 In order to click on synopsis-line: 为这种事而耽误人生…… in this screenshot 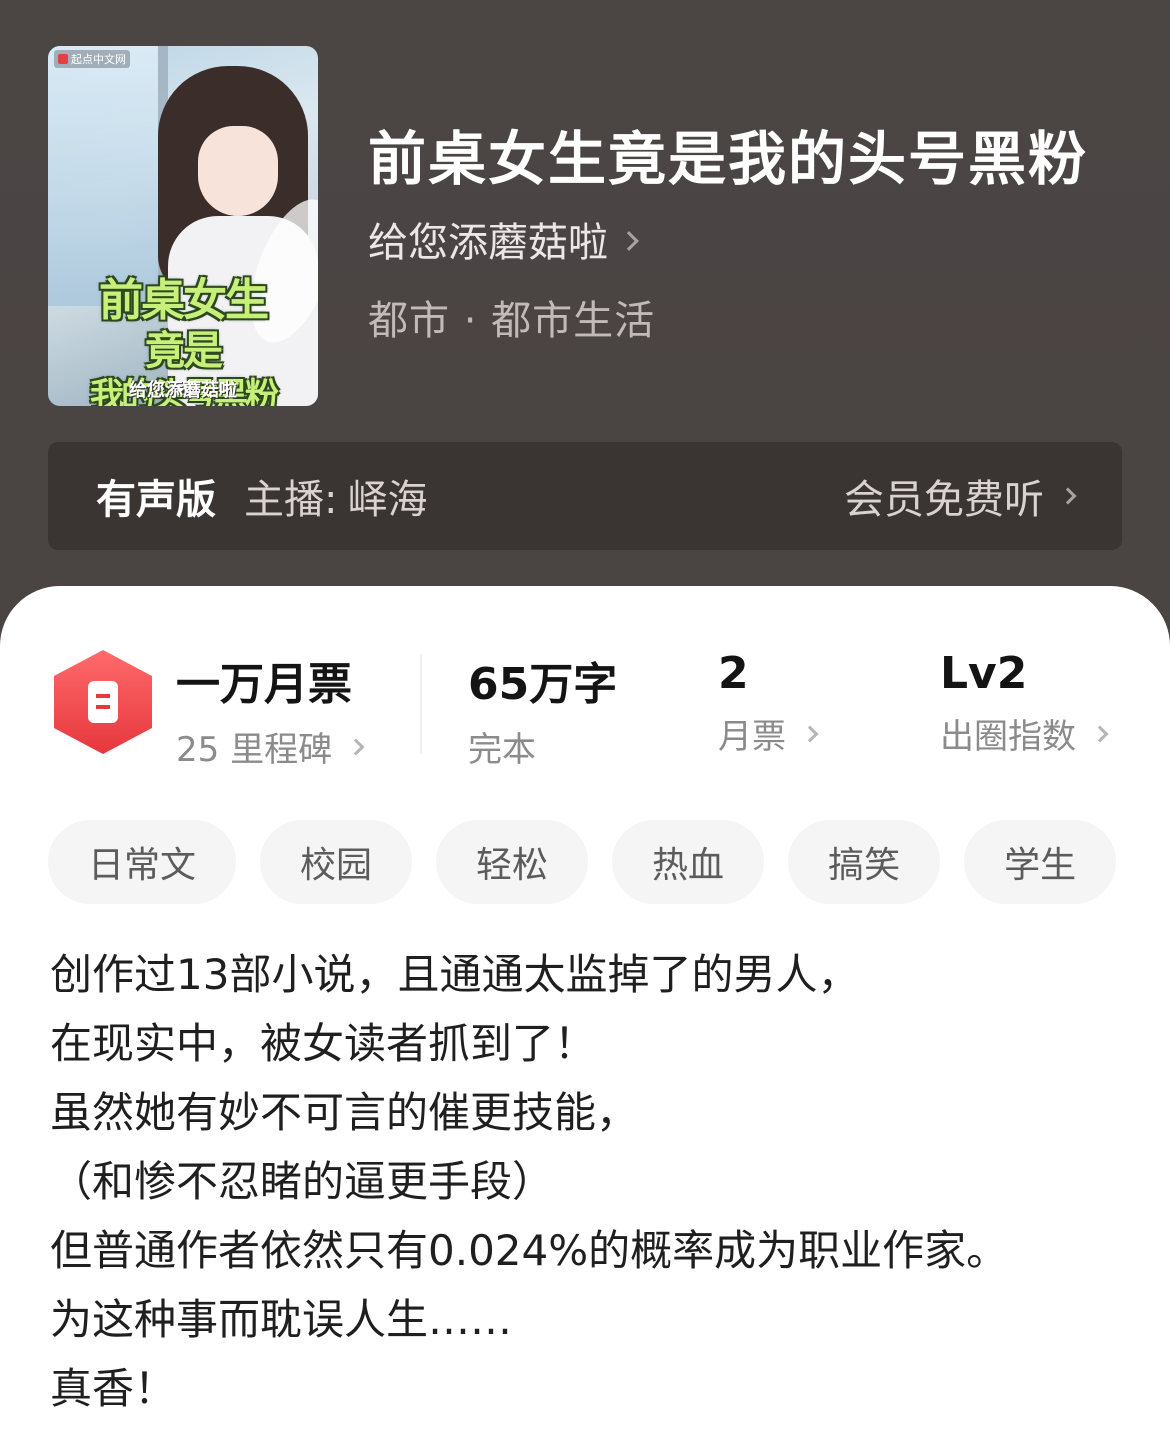, I will do `click(281, 1319)`.